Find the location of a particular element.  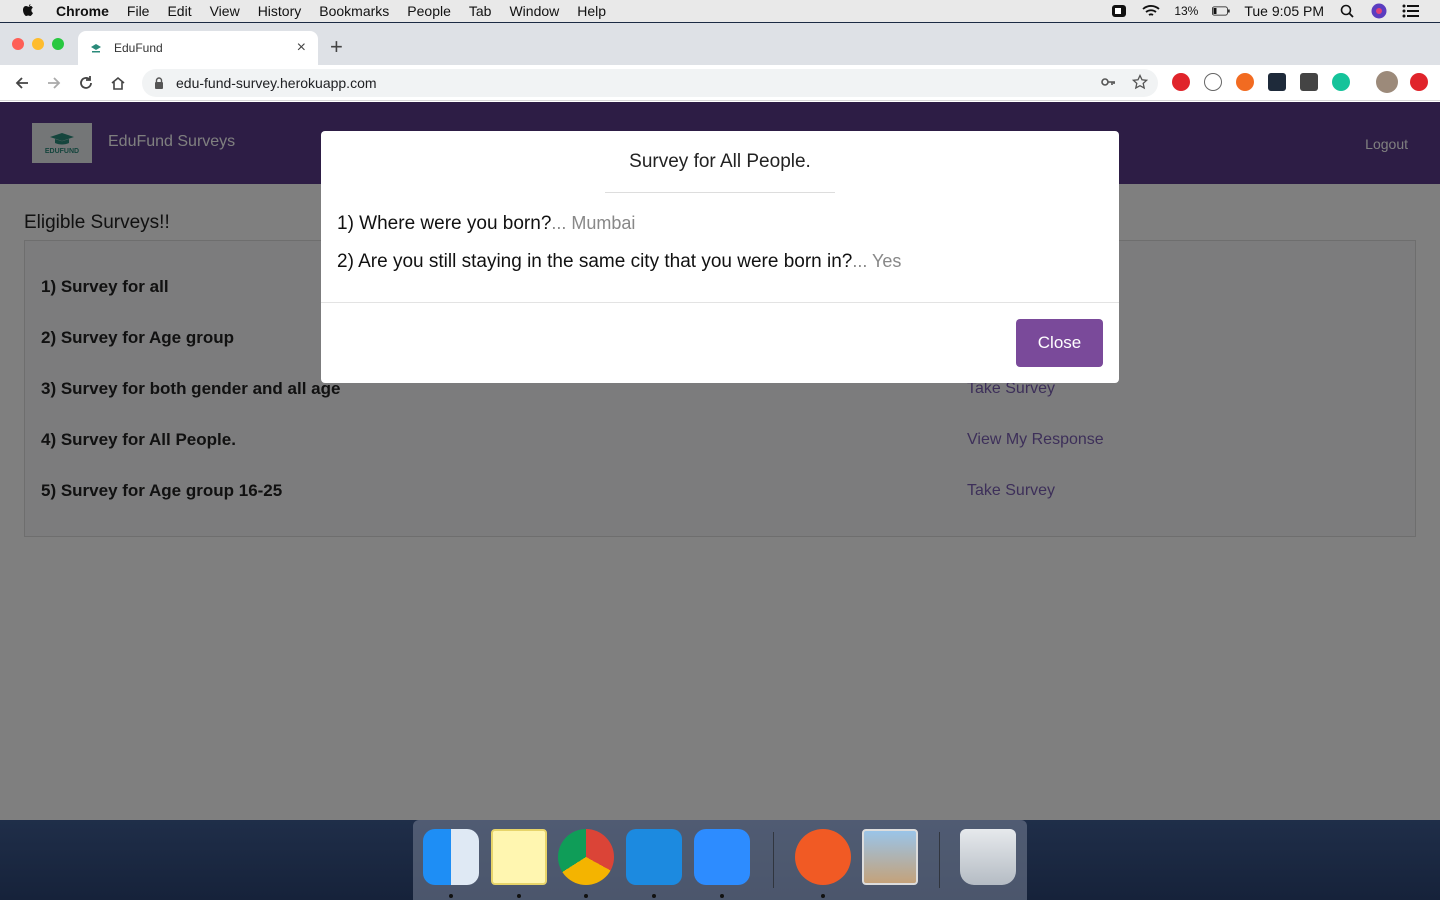

tab-strip: EduFund × + is located at coordinates (720, 44).